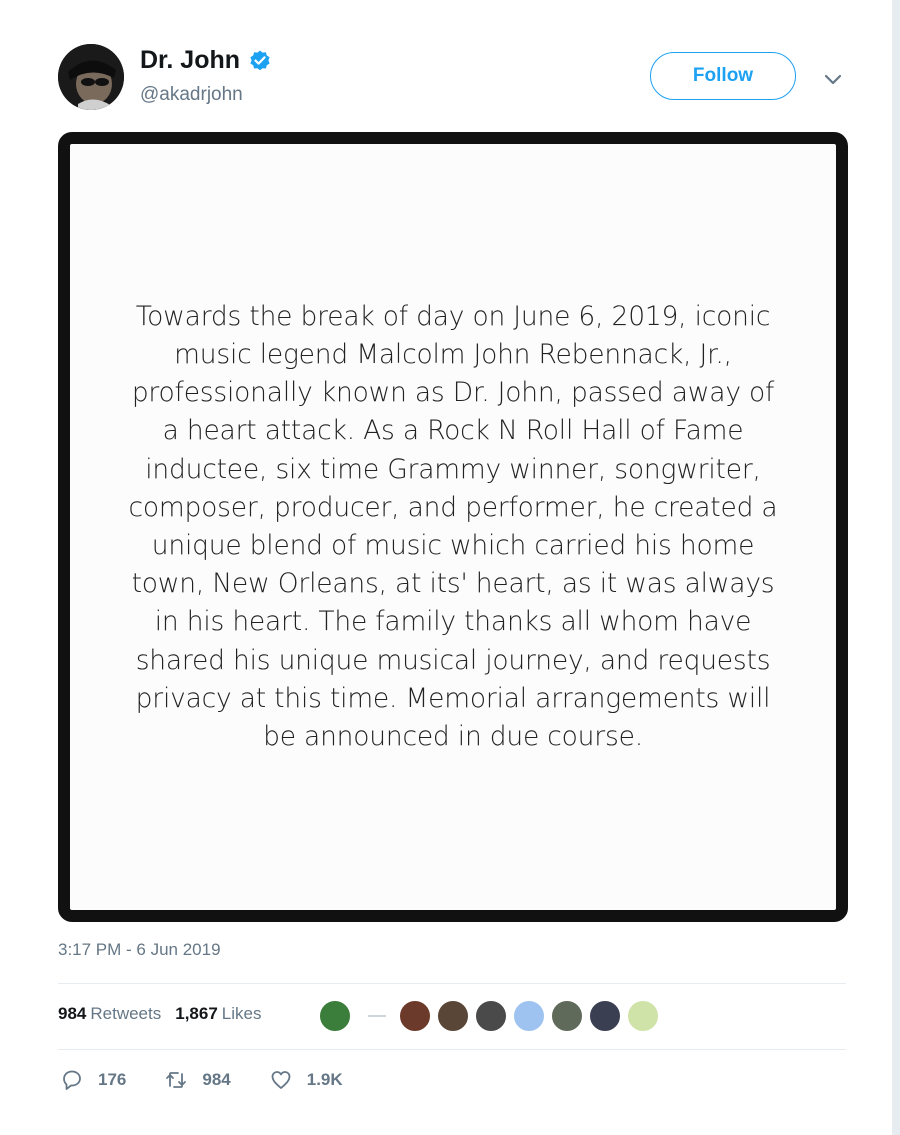 This screenshot has width=900, height=1135. What do you see at coordinates (216, 1079) in the screenshot?
I see `retweet-count: 984` at bounding box center [216, 1079].